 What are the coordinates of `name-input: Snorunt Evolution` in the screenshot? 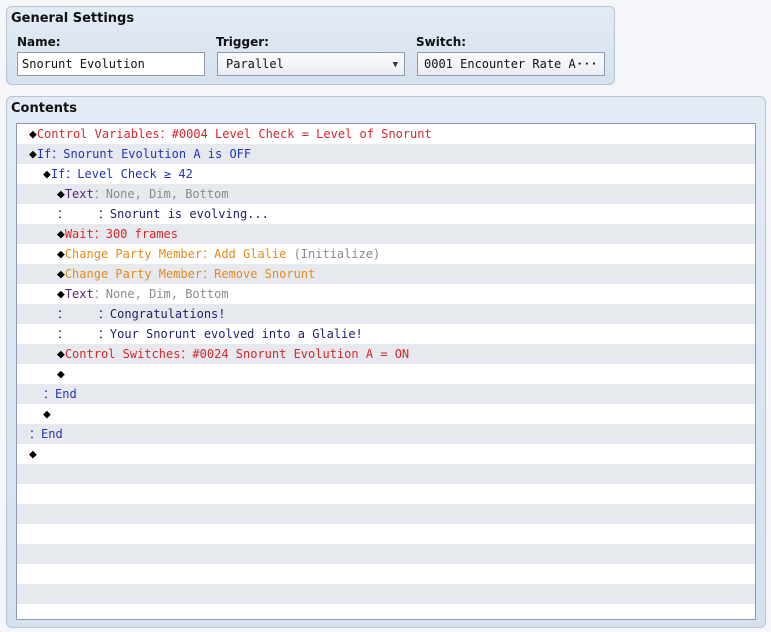 It's located at (111, 64).